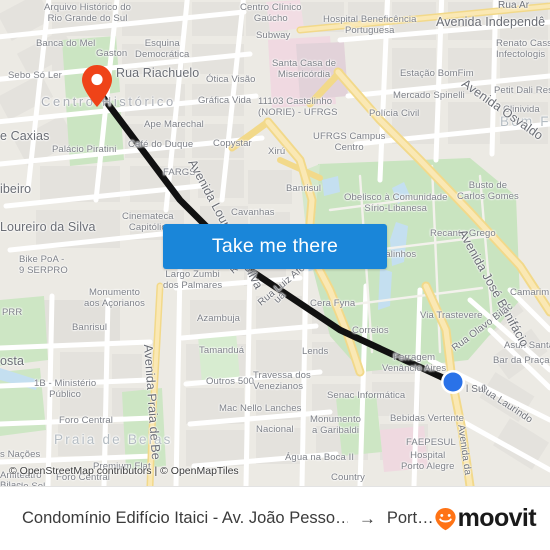 This screenshot has height=550, width=550. Describe the element at coordinates (275, 246) in the screenshot. I see `take-me-there-button: Take me there` at that location.